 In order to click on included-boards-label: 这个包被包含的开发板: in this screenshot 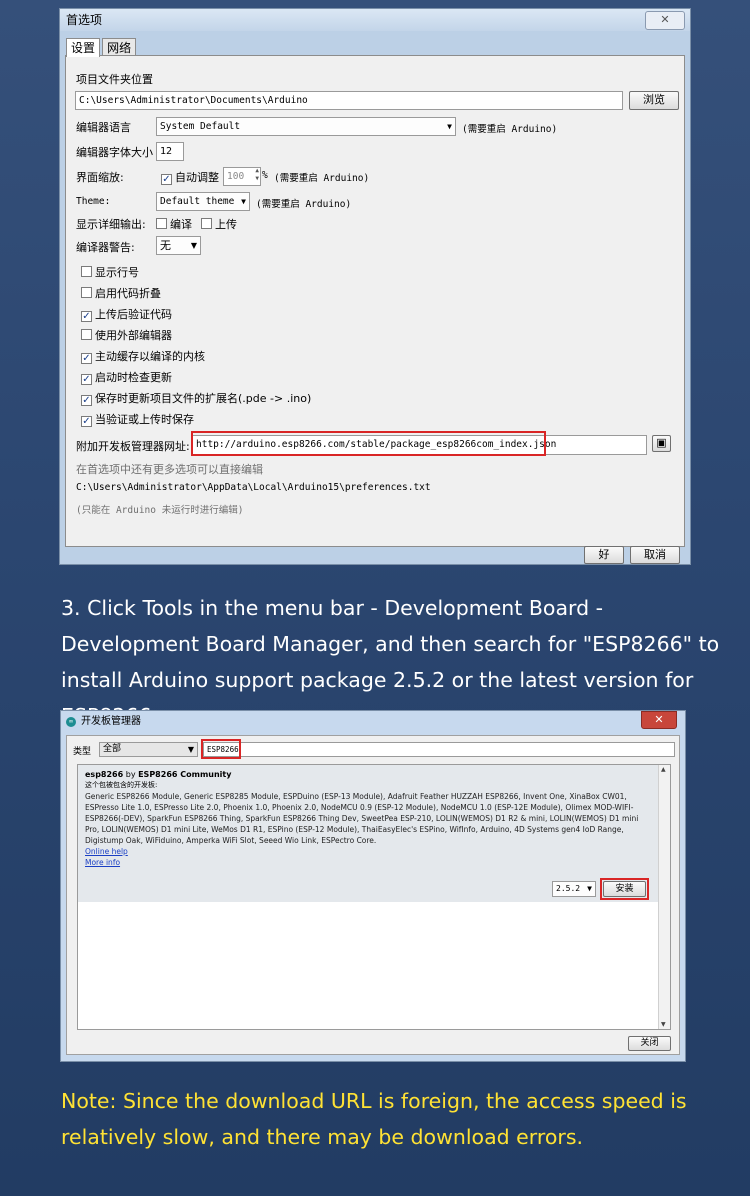, I will do `click(121, 785)`.